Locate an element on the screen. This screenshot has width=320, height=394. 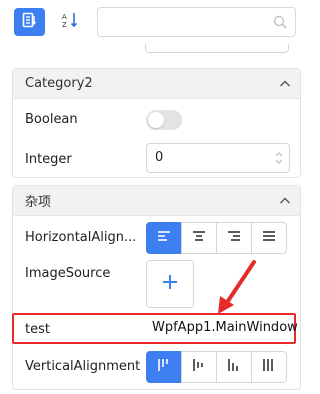
valign-top-option is located at coordinates (164, 367).